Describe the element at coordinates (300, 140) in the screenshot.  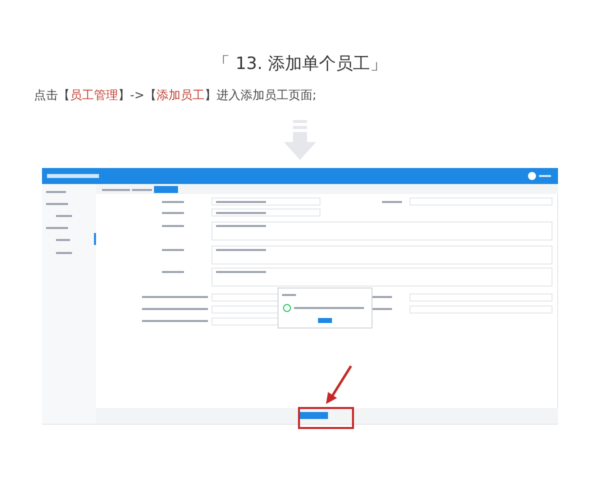
I see `down-arrow-icon` at that location.